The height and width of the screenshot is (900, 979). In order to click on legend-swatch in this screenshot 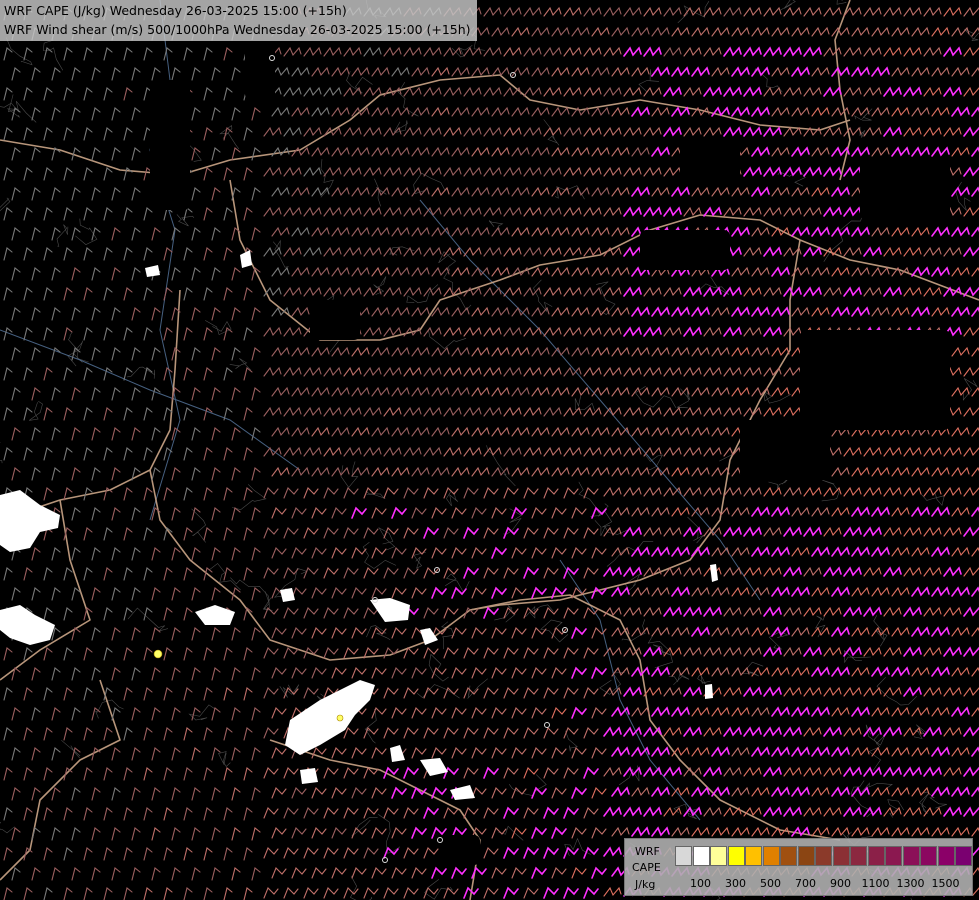, I will do `click(946, 856)`.